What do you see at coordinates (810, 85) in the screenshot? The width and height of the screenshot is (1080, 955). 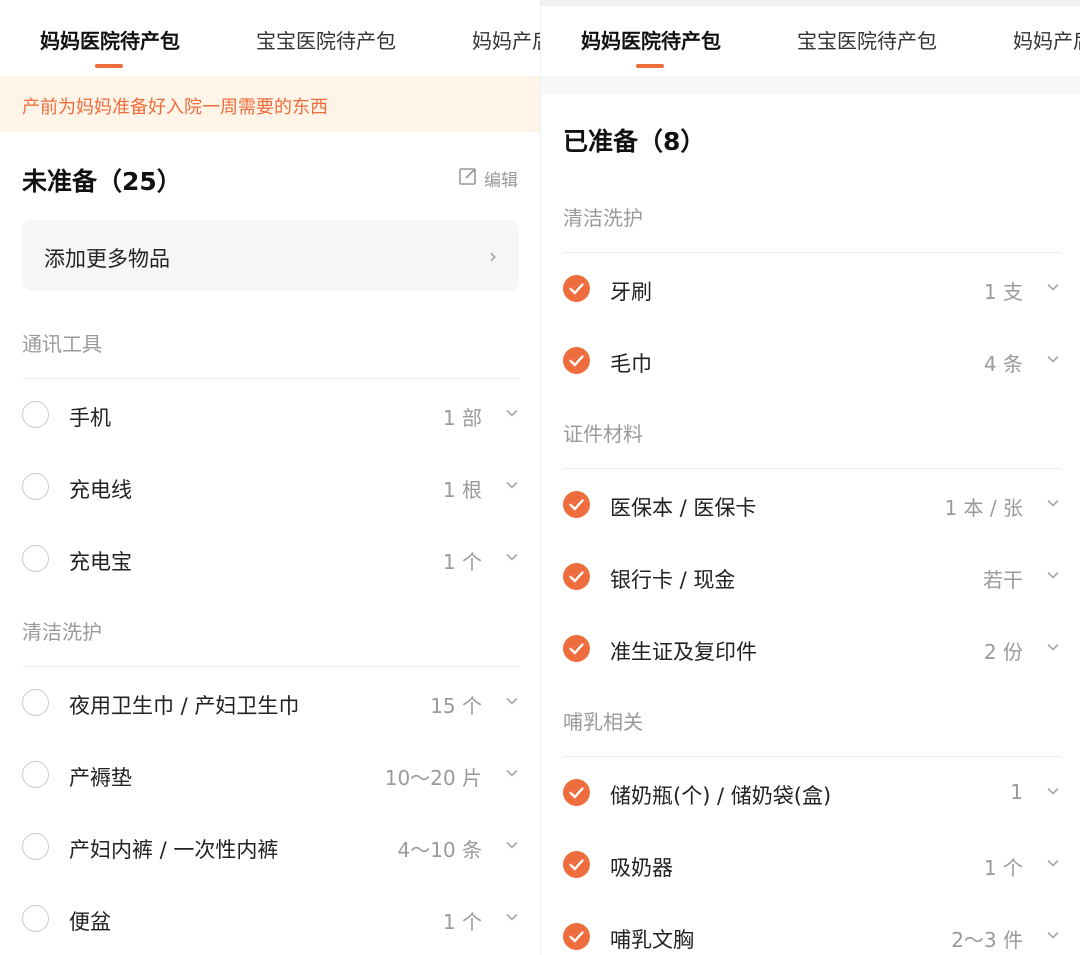 I see `section-gap` at bounding box center [810, 85].